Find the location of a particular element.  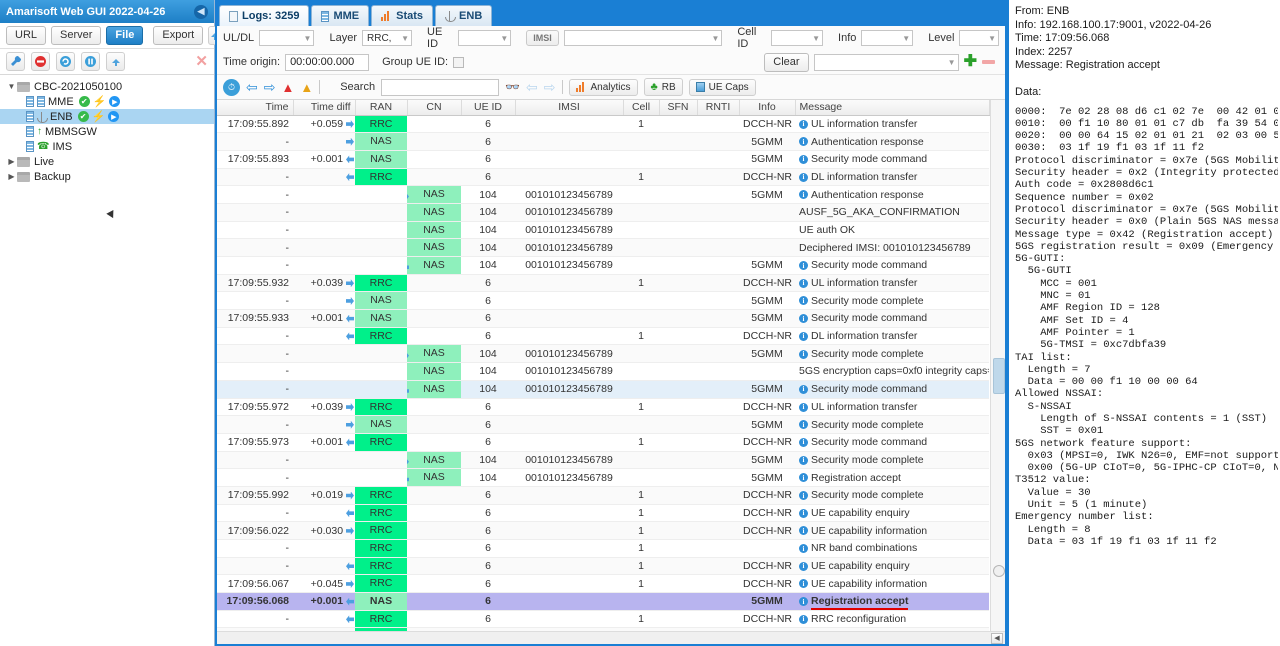

ul-dl-select: ▼ is located at coordinates (287, 38).